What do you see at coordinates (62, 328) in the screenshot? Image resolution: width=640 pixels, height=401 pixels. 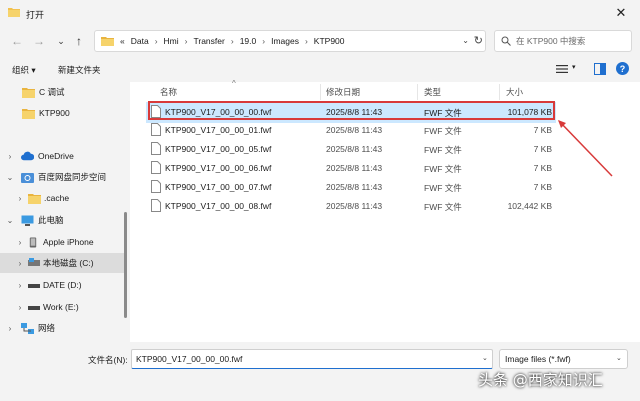 I see `sidebar-item-network: › 网络` at bounding box center [62, 328].